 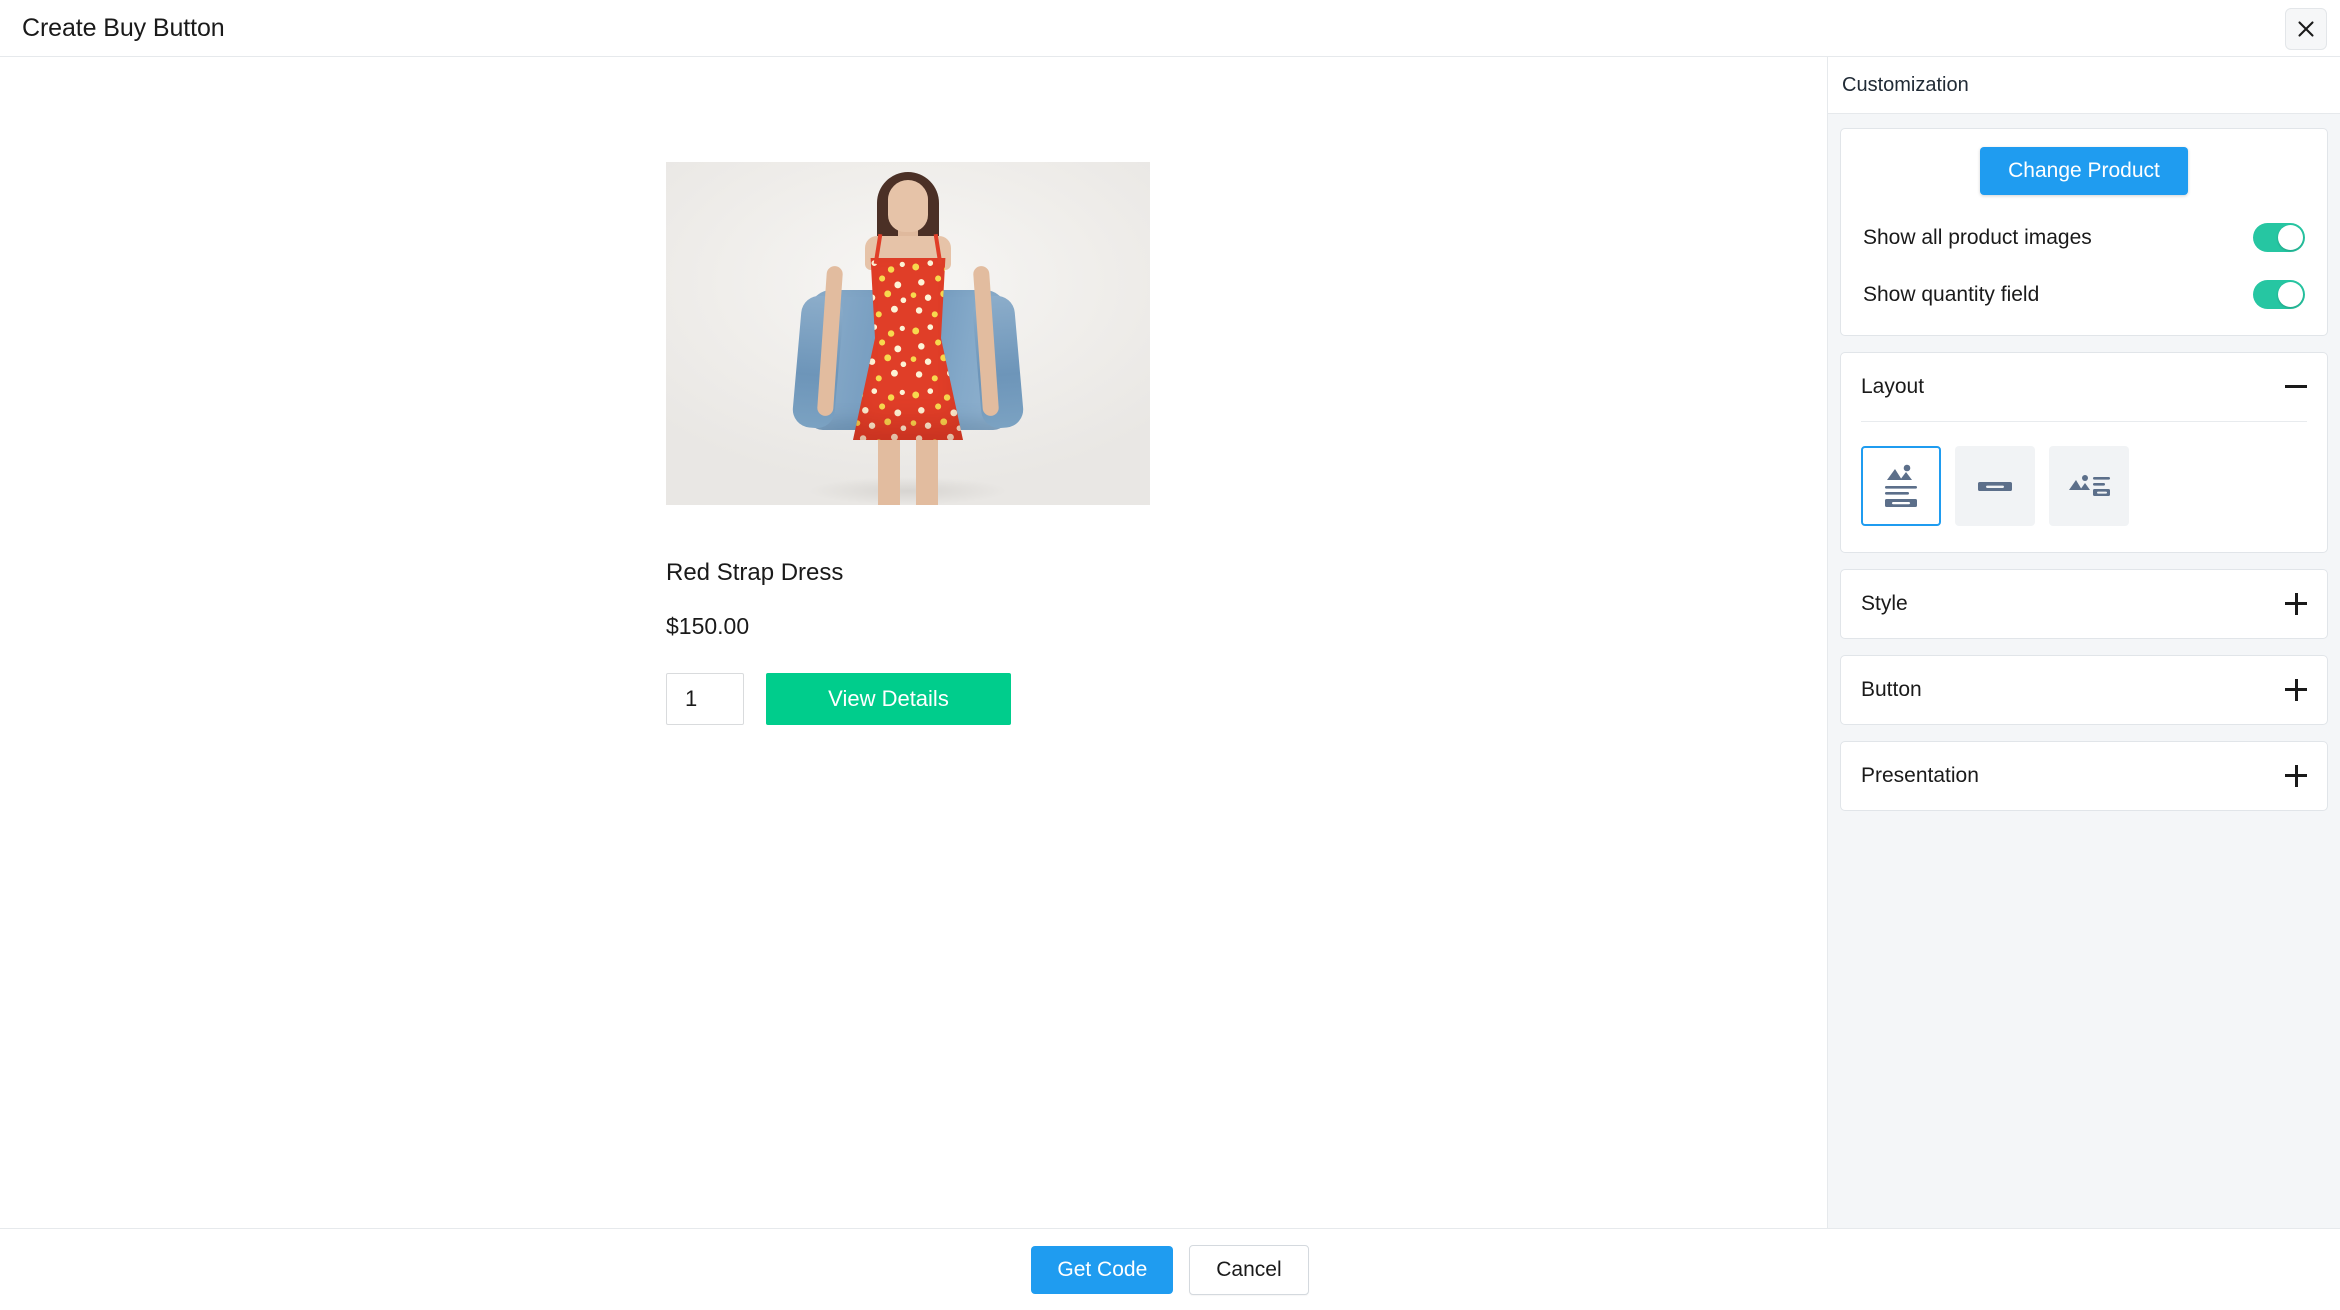 I want to click on section-header-presentation: Presentation, so click(x=2084, y=776).